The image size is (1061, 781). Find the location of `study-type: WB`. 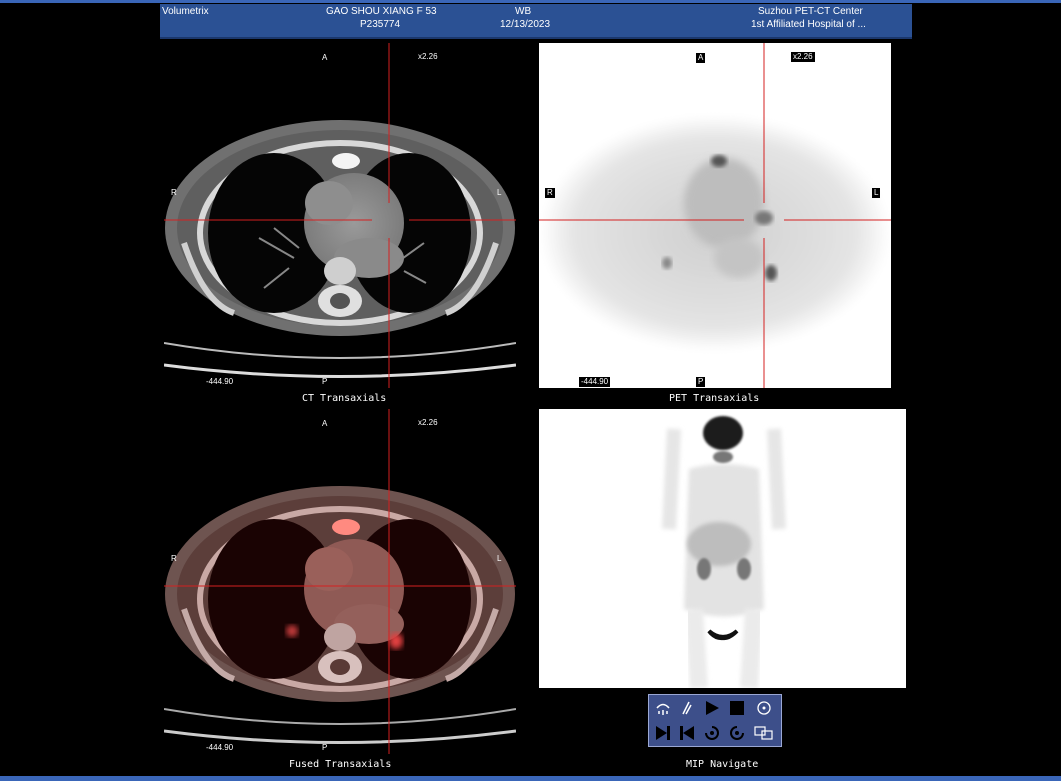

study-type: WB is located at coordinates (523, 11).